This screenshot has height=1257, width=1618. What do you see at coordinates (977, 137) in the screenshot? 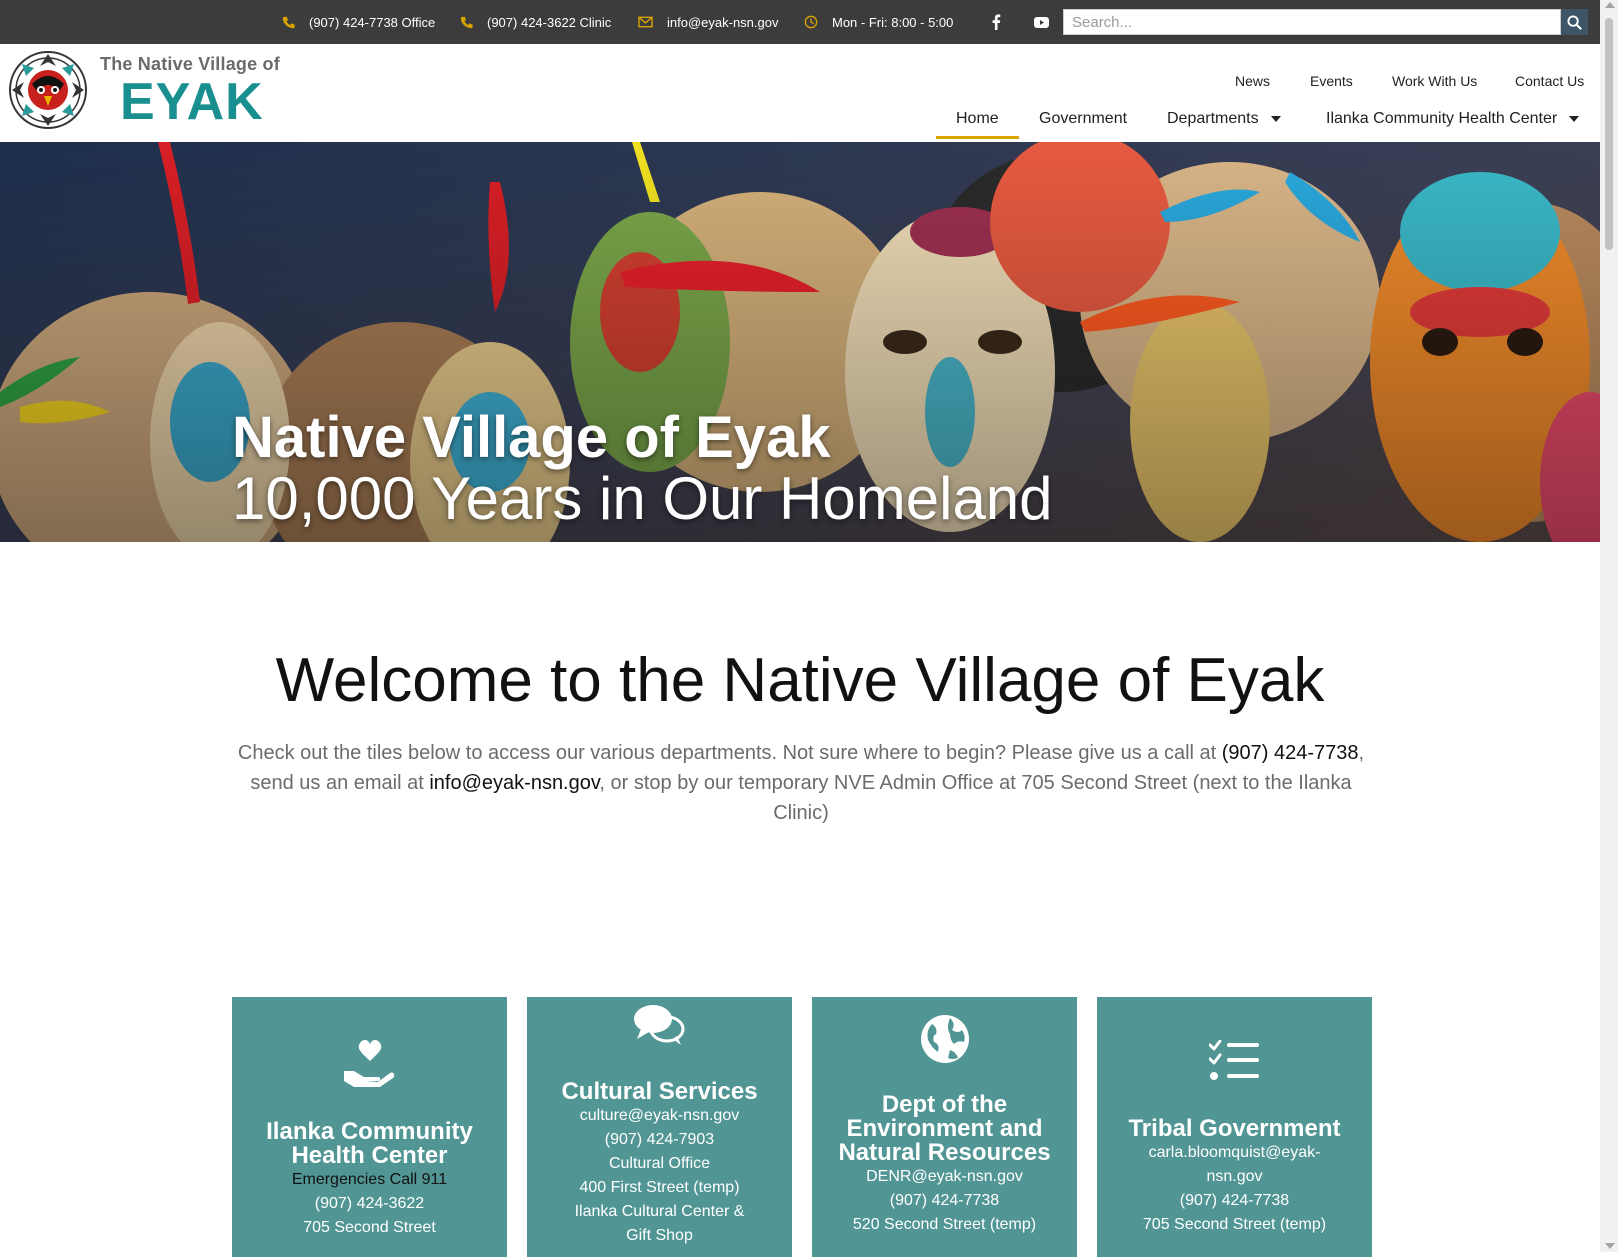
I see `active-nav-underline` at bounding box center [977, 137].